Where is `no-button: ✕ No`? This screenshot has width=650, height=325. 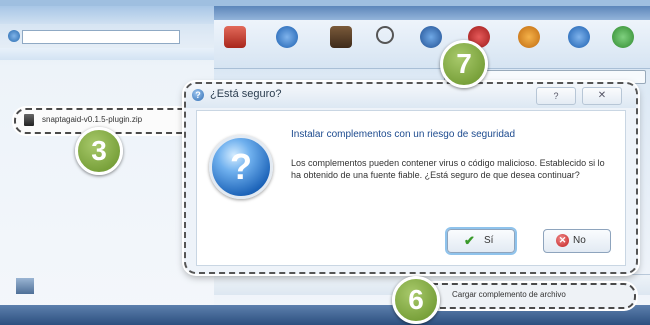
no-button: ✕ No is located at coordinates (577, 241).